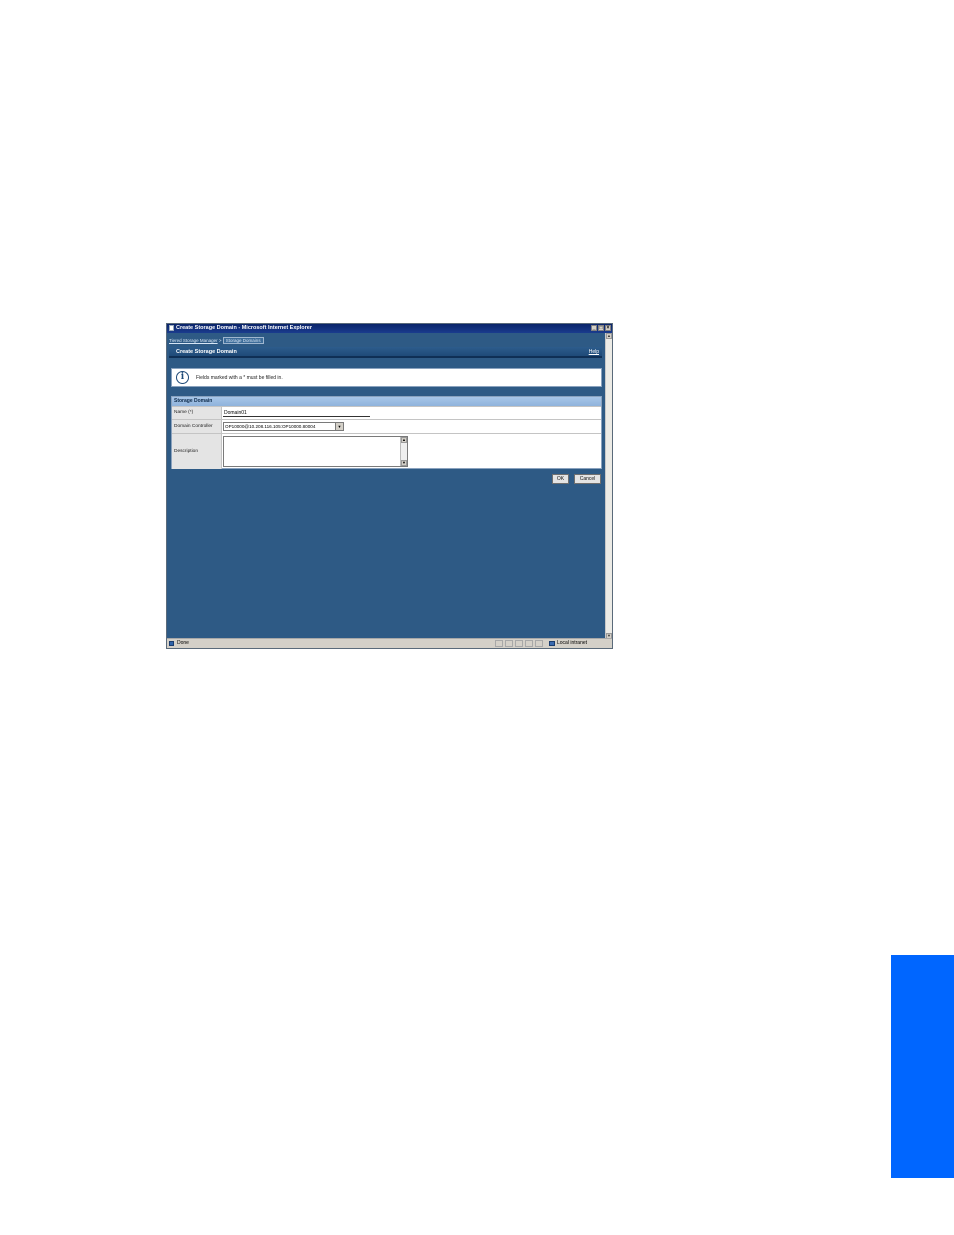  What do you see at coordinates (386, 412) in the screenshot?
I see `name-row: Name (*)` at bounding box center [386, 412].